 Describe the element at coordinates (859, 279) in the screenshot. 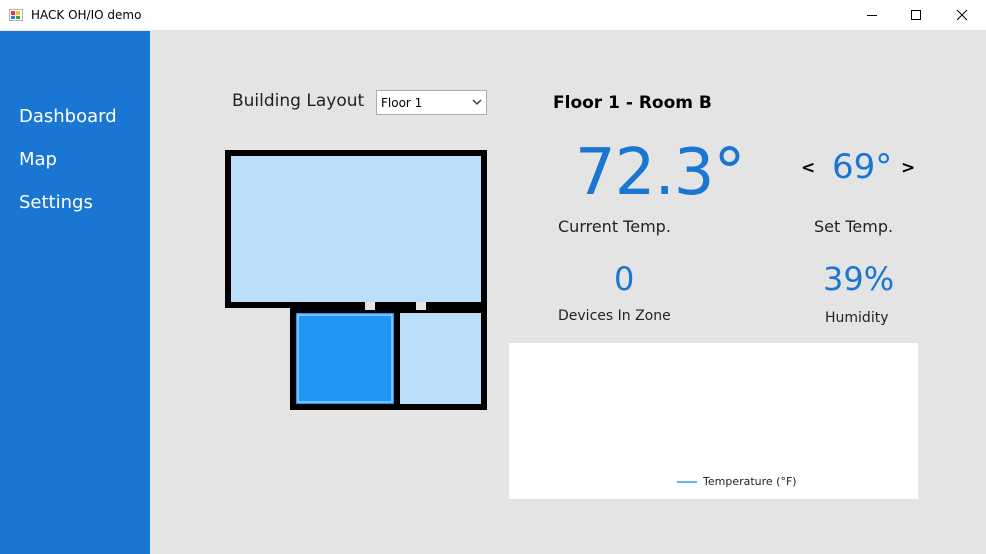

I see `humidity-value: 39%` at that location.